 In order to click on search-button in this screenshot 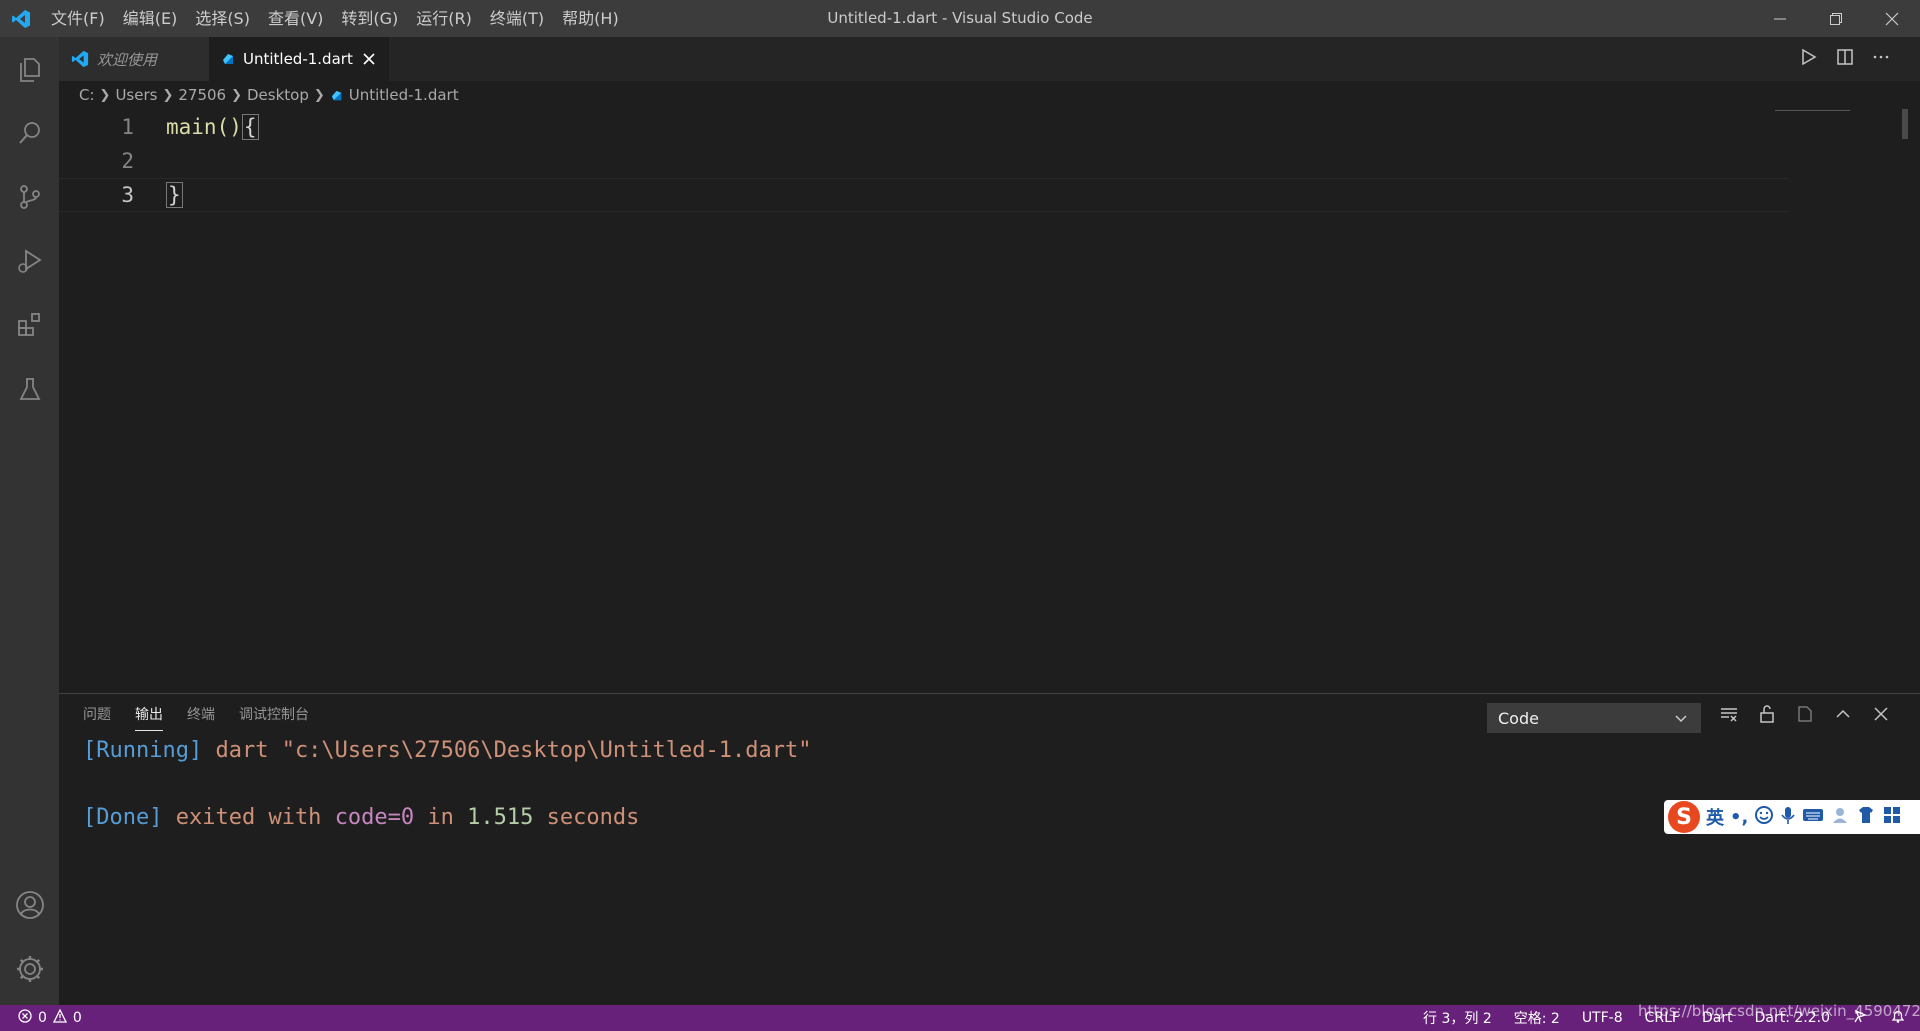, I will do `click(29, 133)`.